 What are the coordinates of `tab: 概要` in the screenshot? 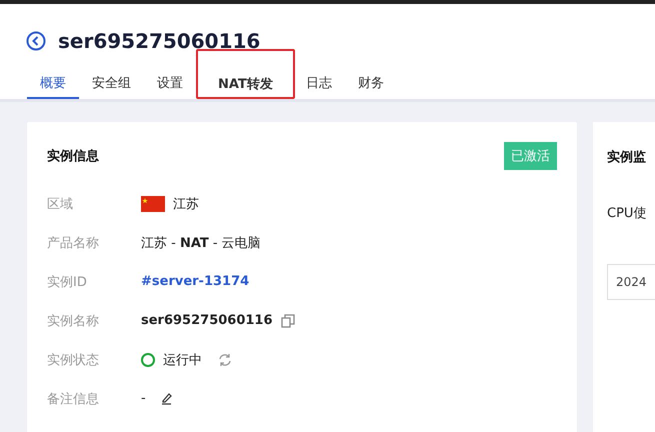 It's located at (53, 84).